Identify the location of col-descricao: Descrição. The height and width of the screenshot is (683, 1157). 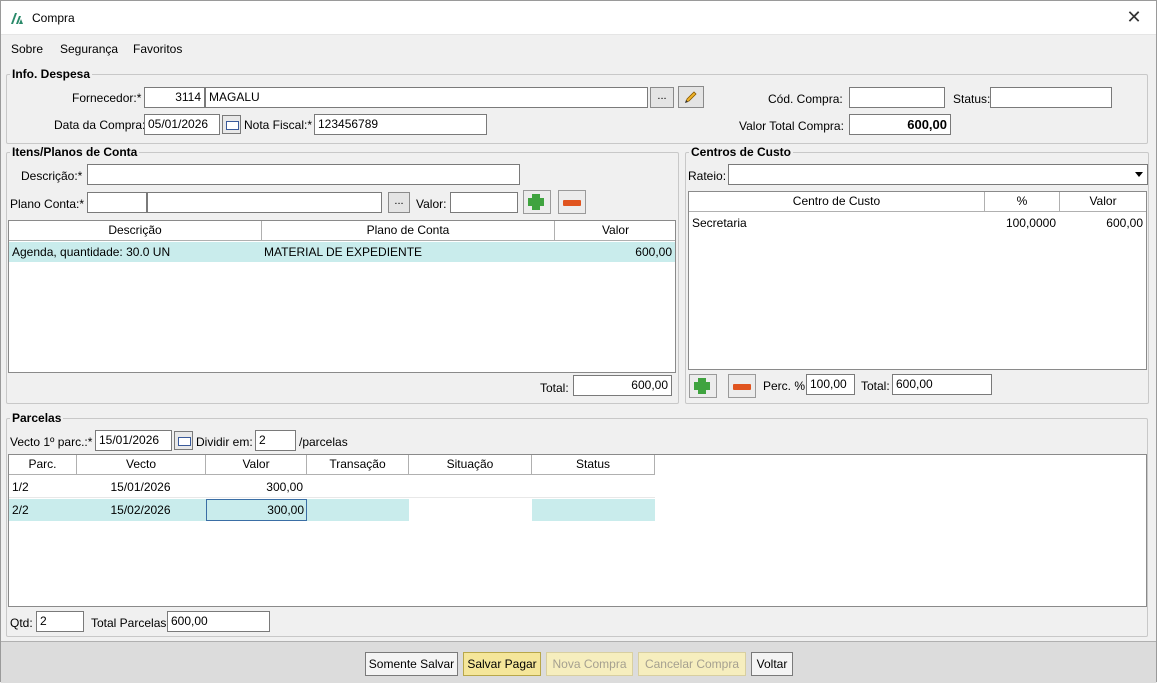
(135, 231).